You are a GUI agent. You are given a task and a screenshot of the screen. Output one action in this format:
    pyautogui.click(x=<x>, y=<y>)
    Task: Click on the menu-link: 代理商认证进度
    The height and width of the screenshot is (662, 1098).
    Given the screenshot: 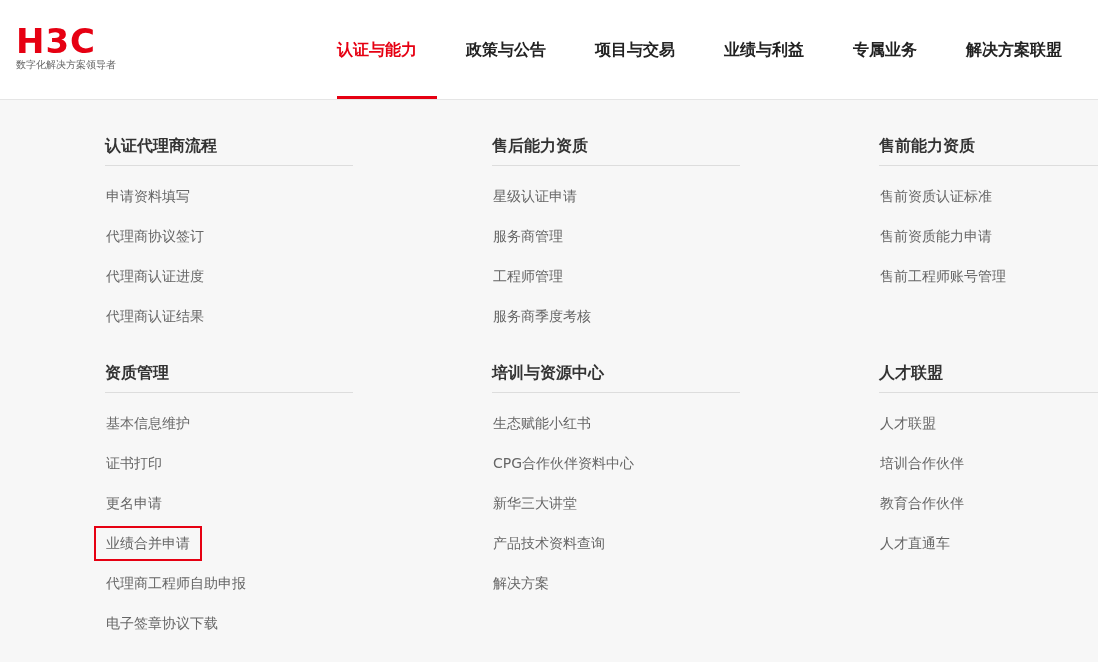 What is the action you would take?
    pyautogui.click(x=155, y=276)
    